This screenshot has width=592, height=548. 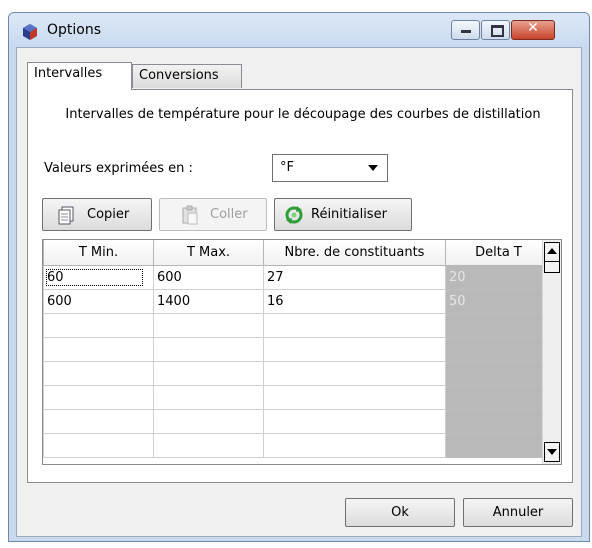 I want to click on scroll-up-button, so click(x=552, y=252).